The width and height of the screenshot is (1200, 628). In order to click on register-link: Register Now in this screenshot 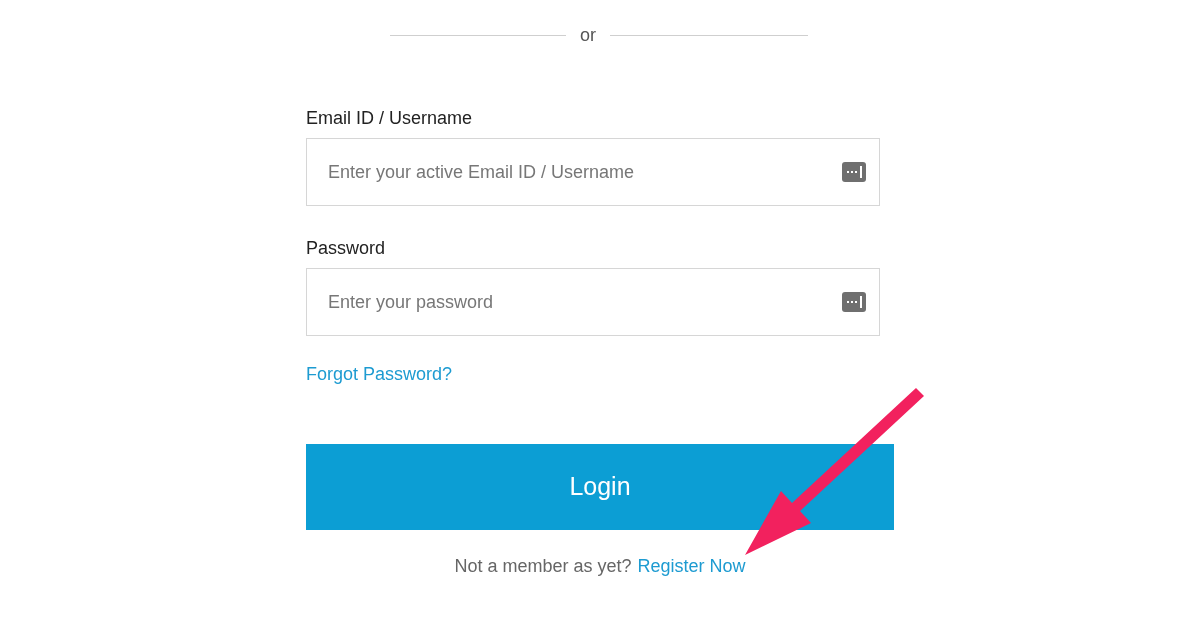, I will do `click(691, 566)`.